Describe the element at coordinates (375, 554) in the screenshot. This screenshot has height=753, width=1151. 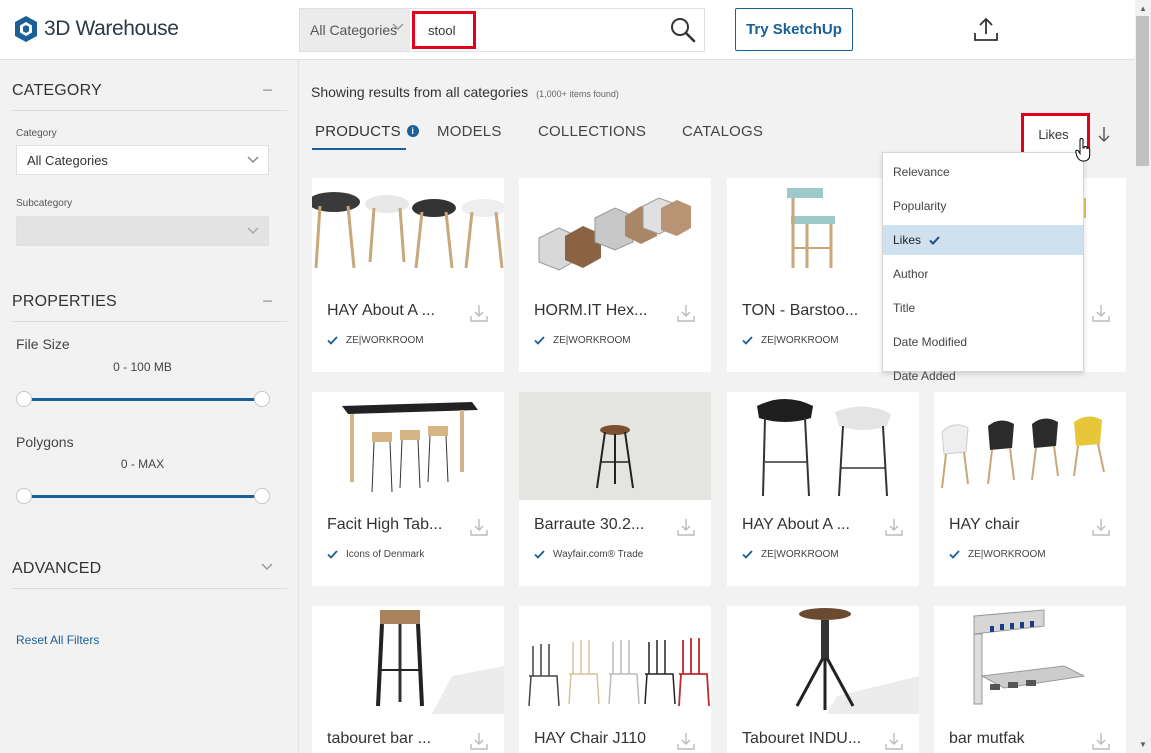
I see `product-author: Icons of Denmark` at that location.